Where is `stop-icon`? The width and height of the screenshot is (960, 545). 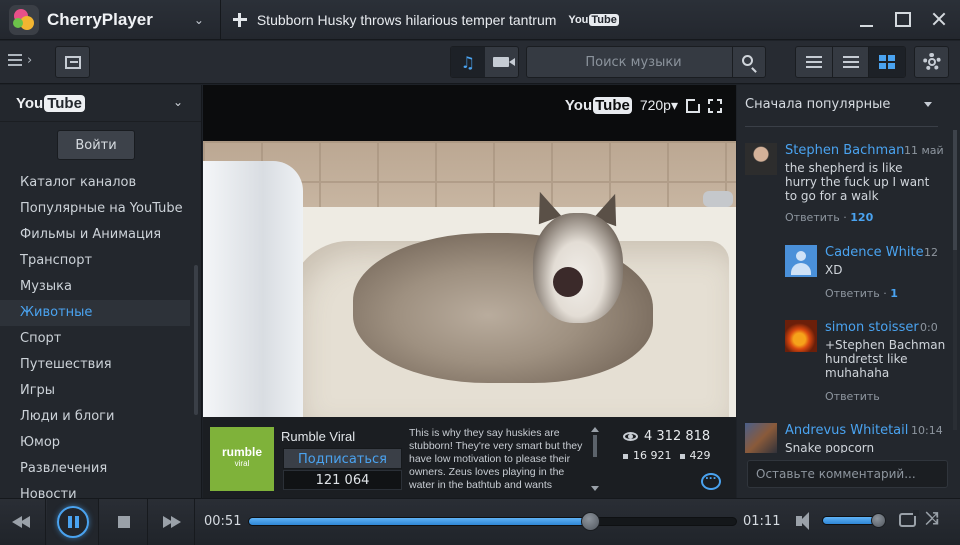
stop-icon is located at coordinates (124, 522).